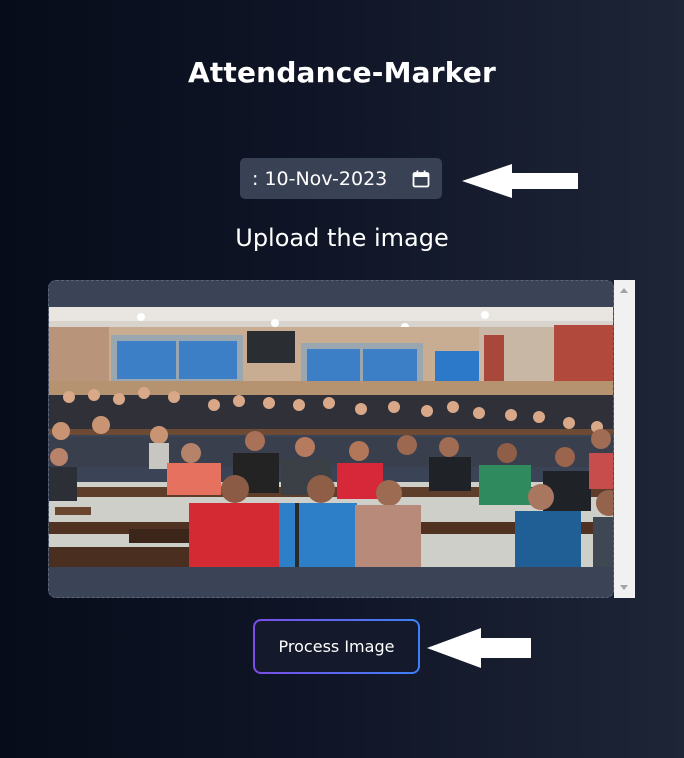 The image size is (684, 758). I want to click on calendar-icon, so click(421, 179).